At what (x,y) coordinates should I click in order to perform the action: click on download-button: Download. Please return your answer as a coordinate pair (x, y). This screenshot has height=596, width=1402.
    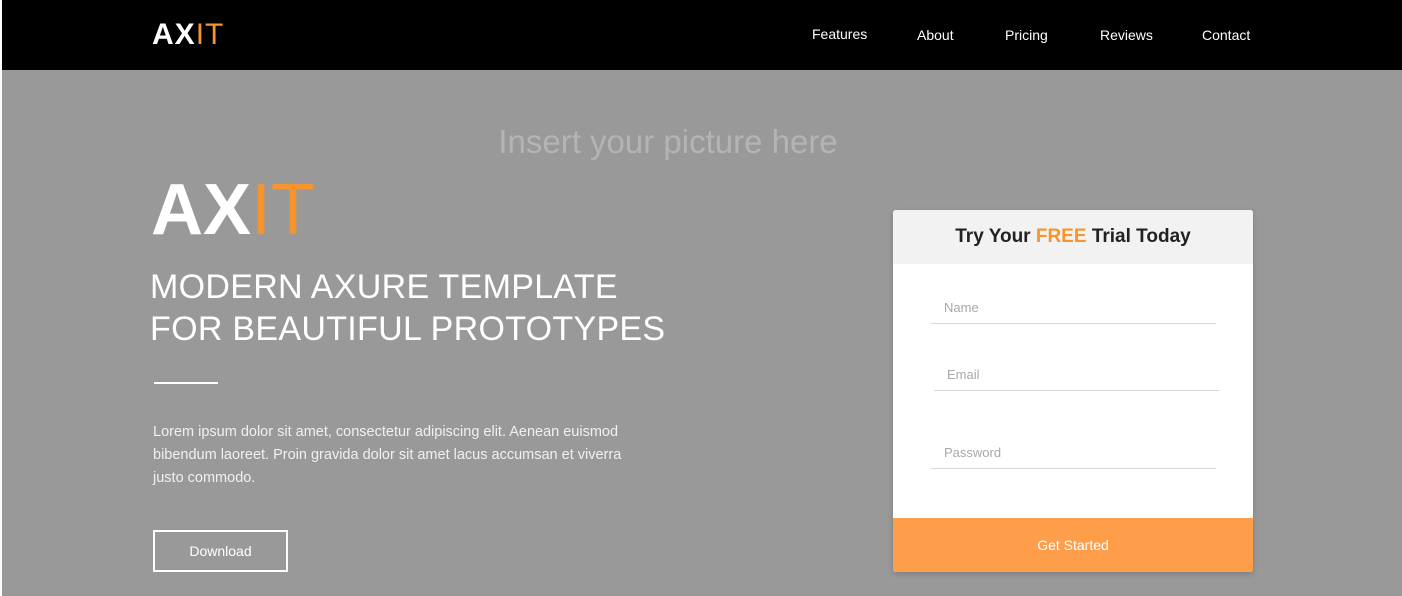
    Looking at the image, I should click on (220, 551).